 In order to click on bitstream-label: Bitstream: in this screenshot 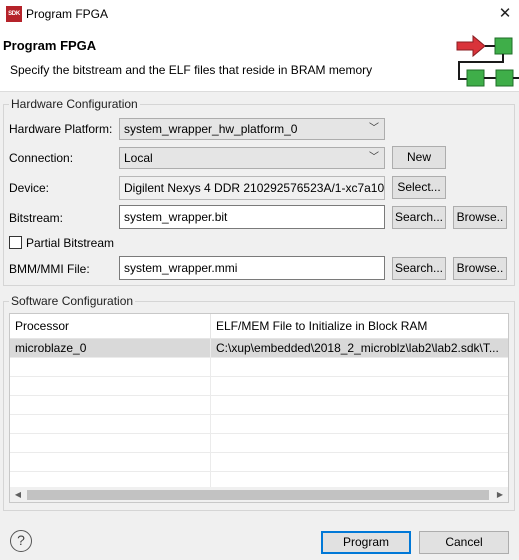, I will do `click(36, 218)`.